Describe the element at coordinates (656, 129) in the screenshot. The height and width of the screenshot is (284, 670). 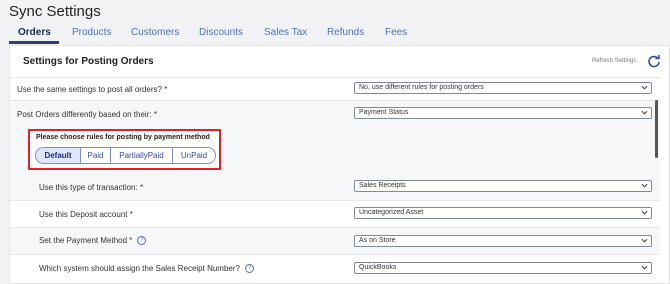
I see `scrollbar` at that location.